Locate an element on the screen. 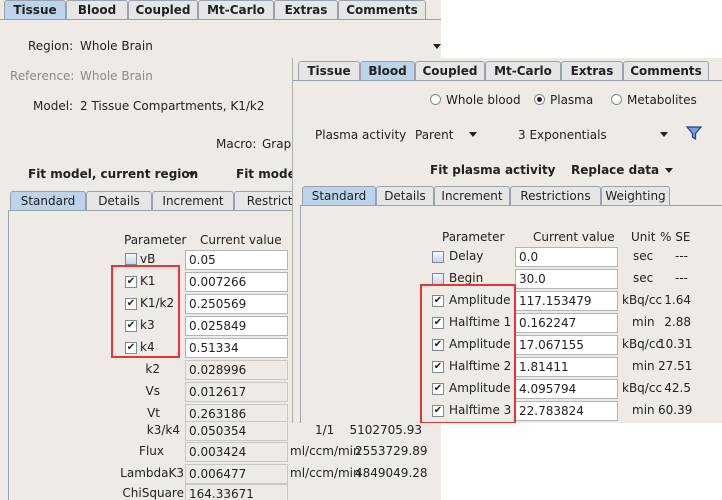 This screenshot has width=722, height=500. halftime2-value-field: 1.81411 is located at coordinates (566, 367).